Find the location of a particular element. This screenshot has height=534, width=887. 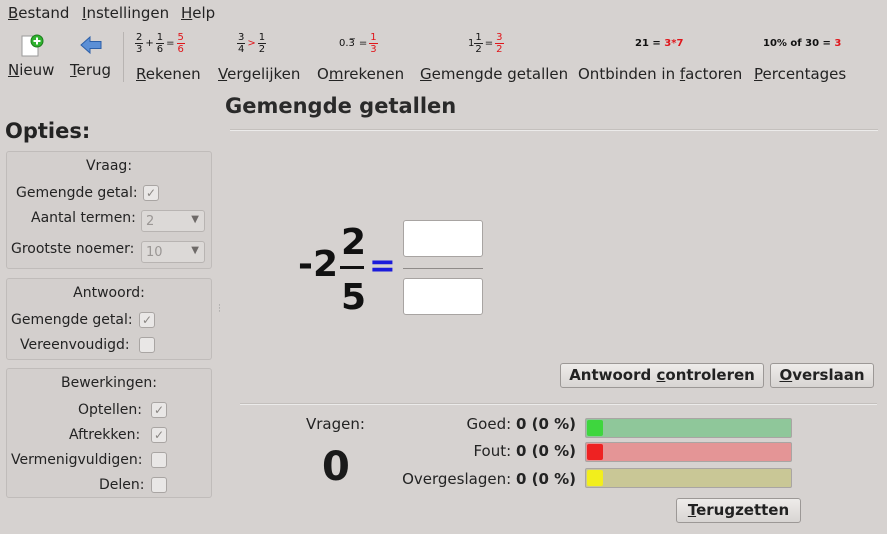

wrong-progress-bar is located at coordinates (688, 452).